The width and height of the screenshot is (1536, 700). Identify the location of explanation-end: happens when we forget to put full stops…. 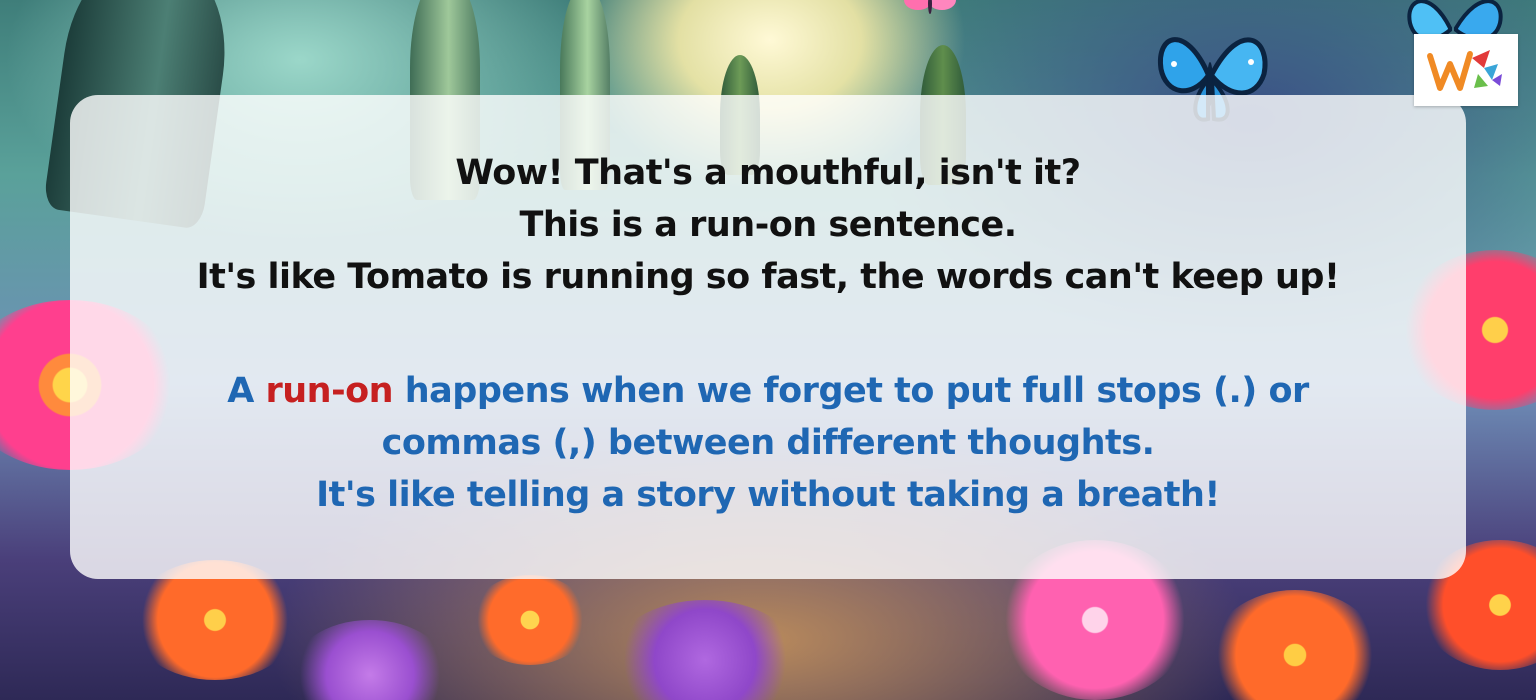
(857, 391).